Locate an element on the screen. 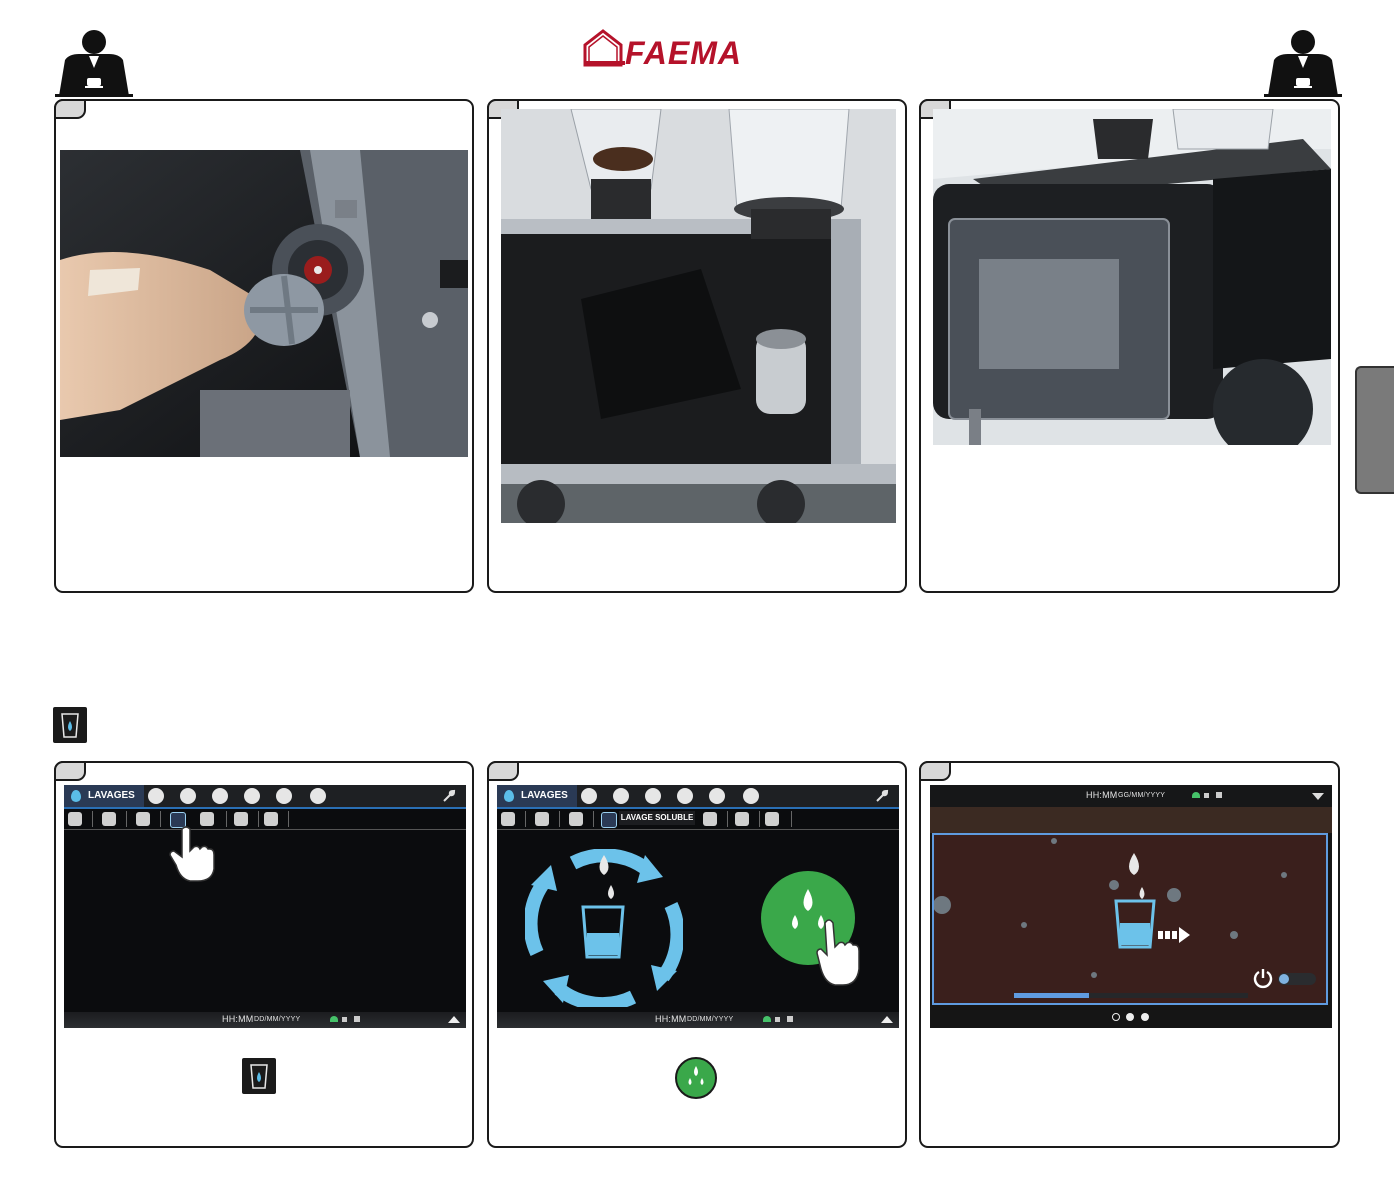  screen-sub-bar is located at coordinates (265, 819).